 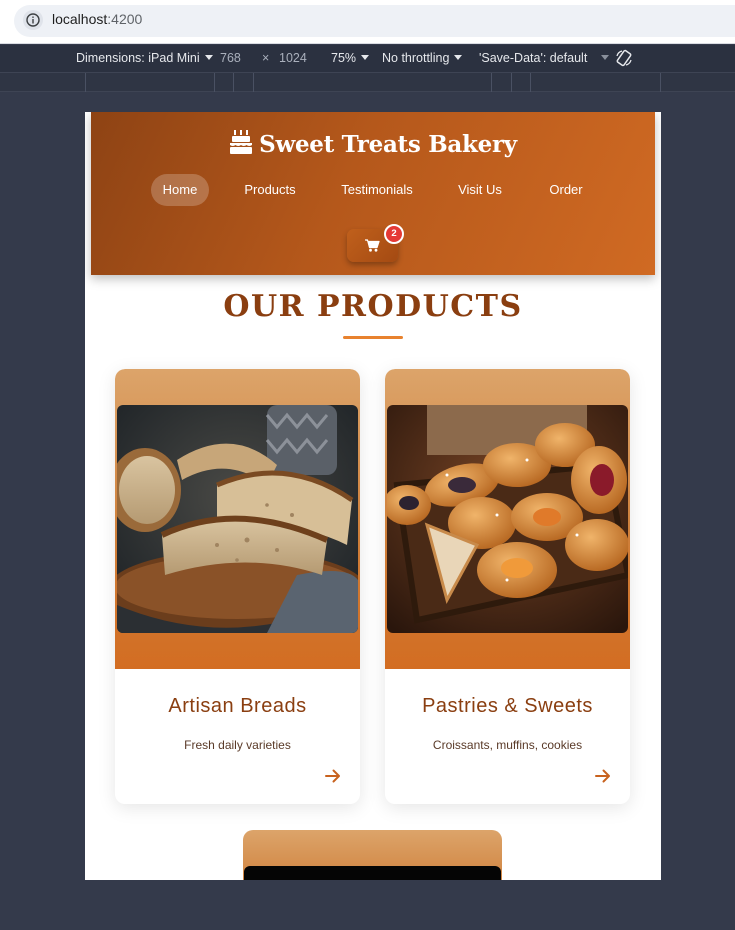 What do you see at coordinates (138, 58) in the screenshot?
I see `device-label: Dimensions: iPad Mini` at bounding box center [138, 58].